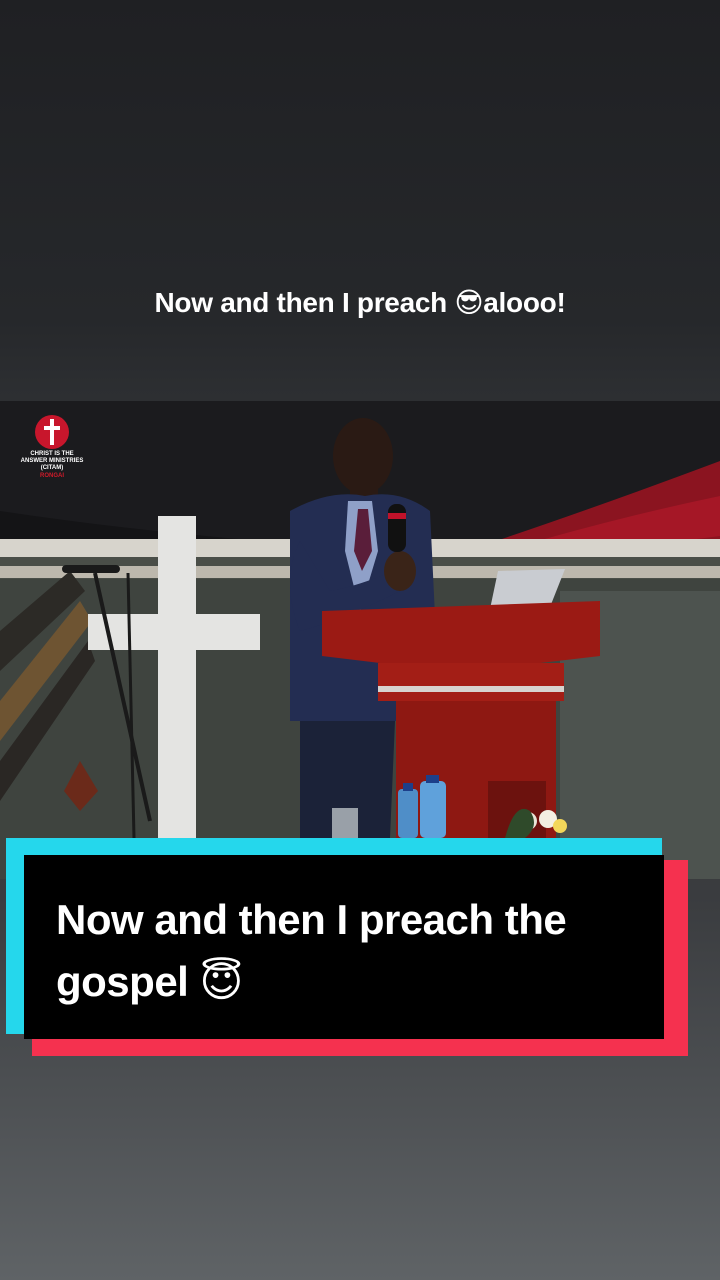 The image size is (720, 1280). I want to click on logo-subtitle: RONGAI, so click(52, 476).